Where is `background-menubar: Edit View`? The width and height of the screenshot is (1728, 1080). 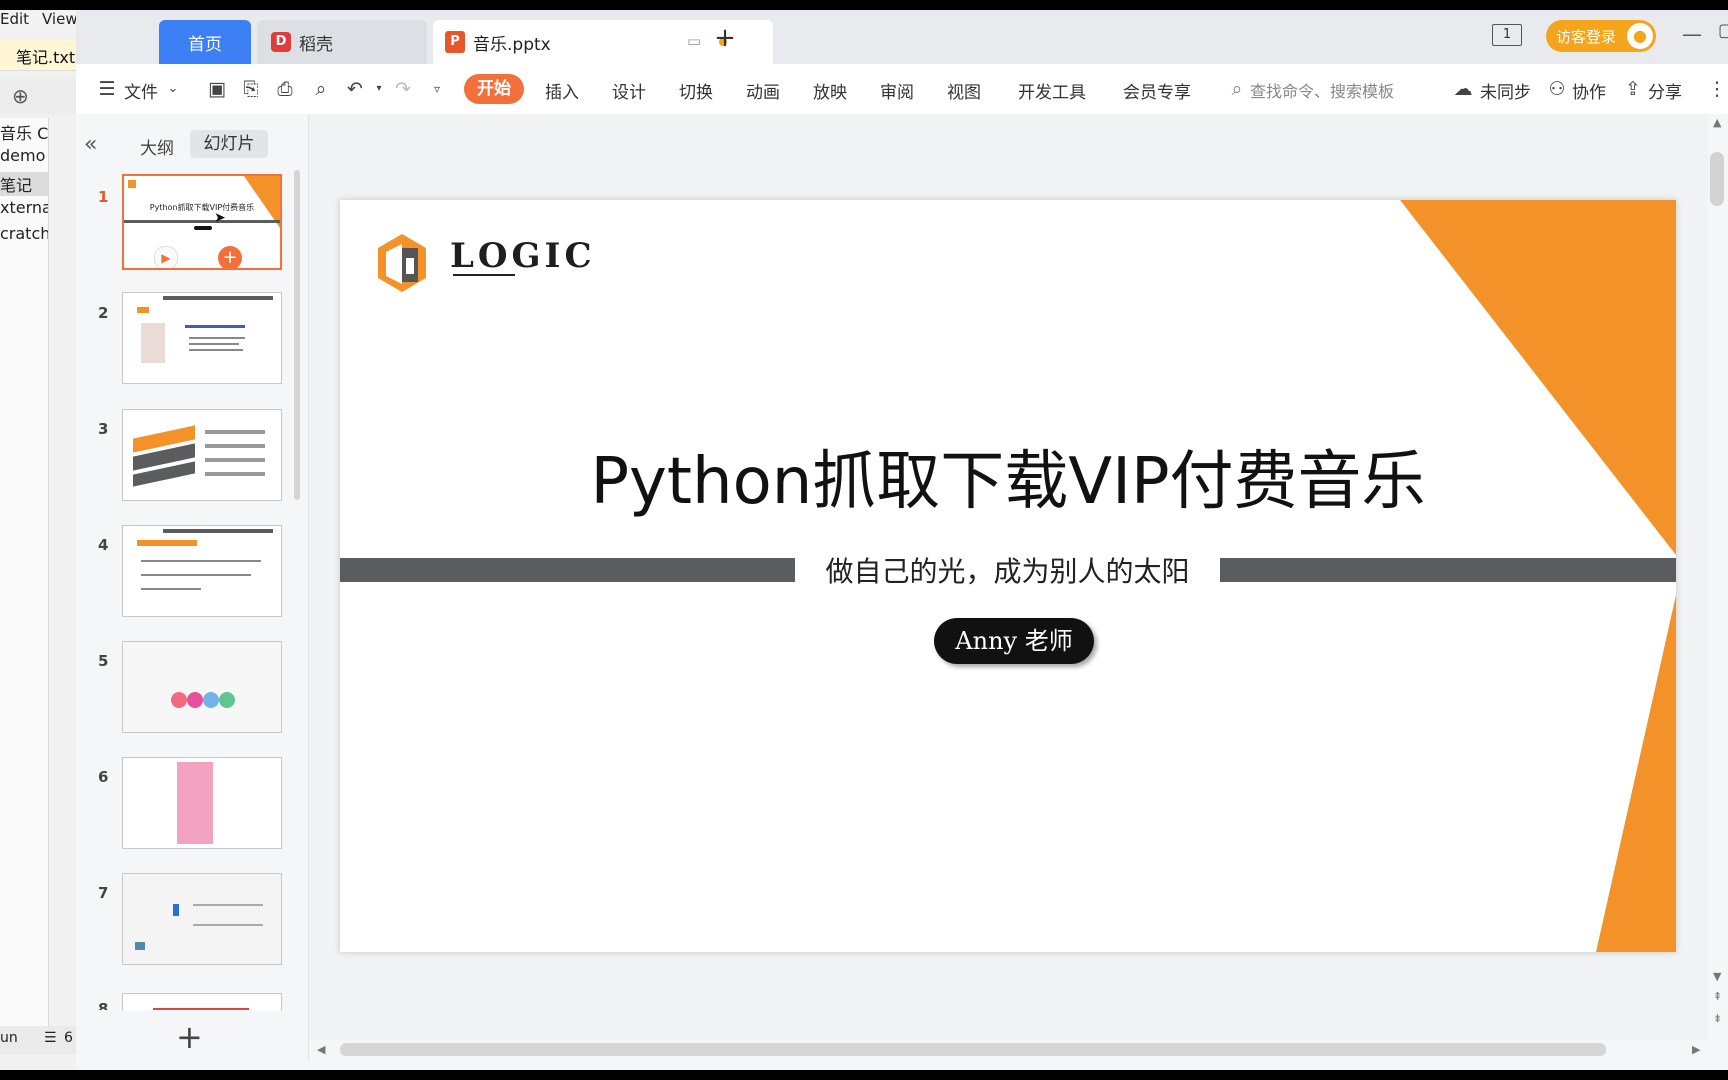 background-menubar: Edit View is located at coordinates (39, 20).